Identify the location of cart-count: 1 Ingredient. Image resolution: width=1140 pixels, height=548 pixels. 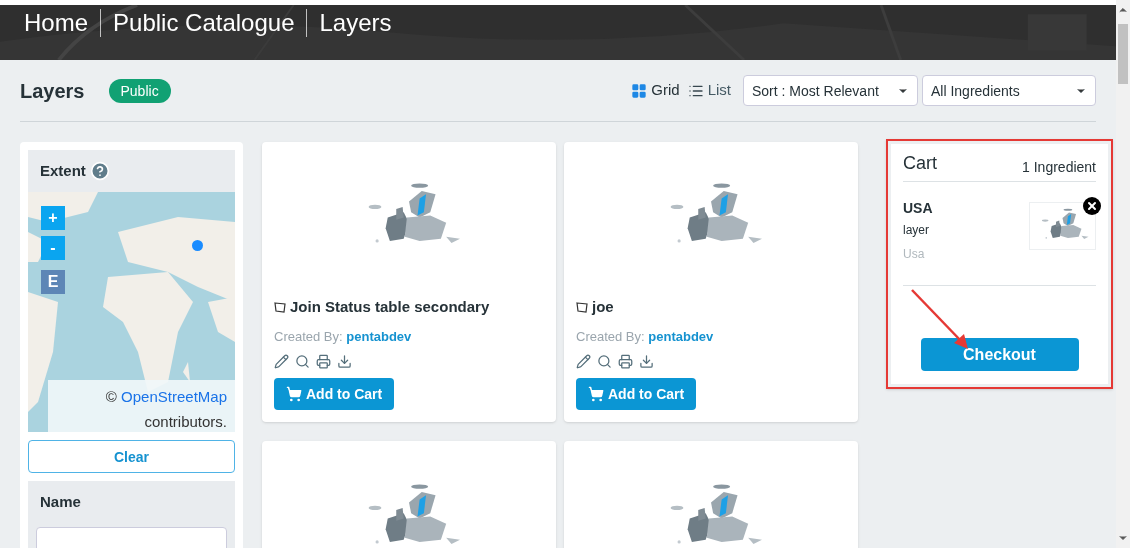
(1059, 167).